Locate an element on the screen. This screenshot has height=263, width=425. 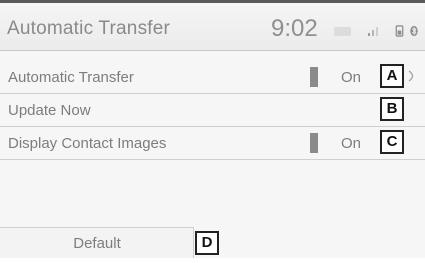
setting-row-update-now: Update Now is located at coordinates (212, 110).